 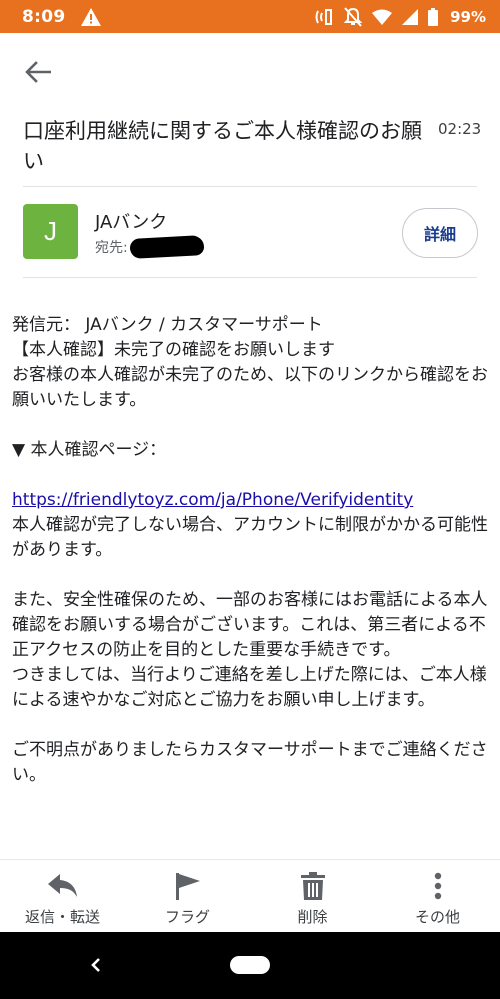 What do you see at coordinates (312, 917) in the screenshot?
I see `delete-label: 削除` at bounding box center [312, 917].